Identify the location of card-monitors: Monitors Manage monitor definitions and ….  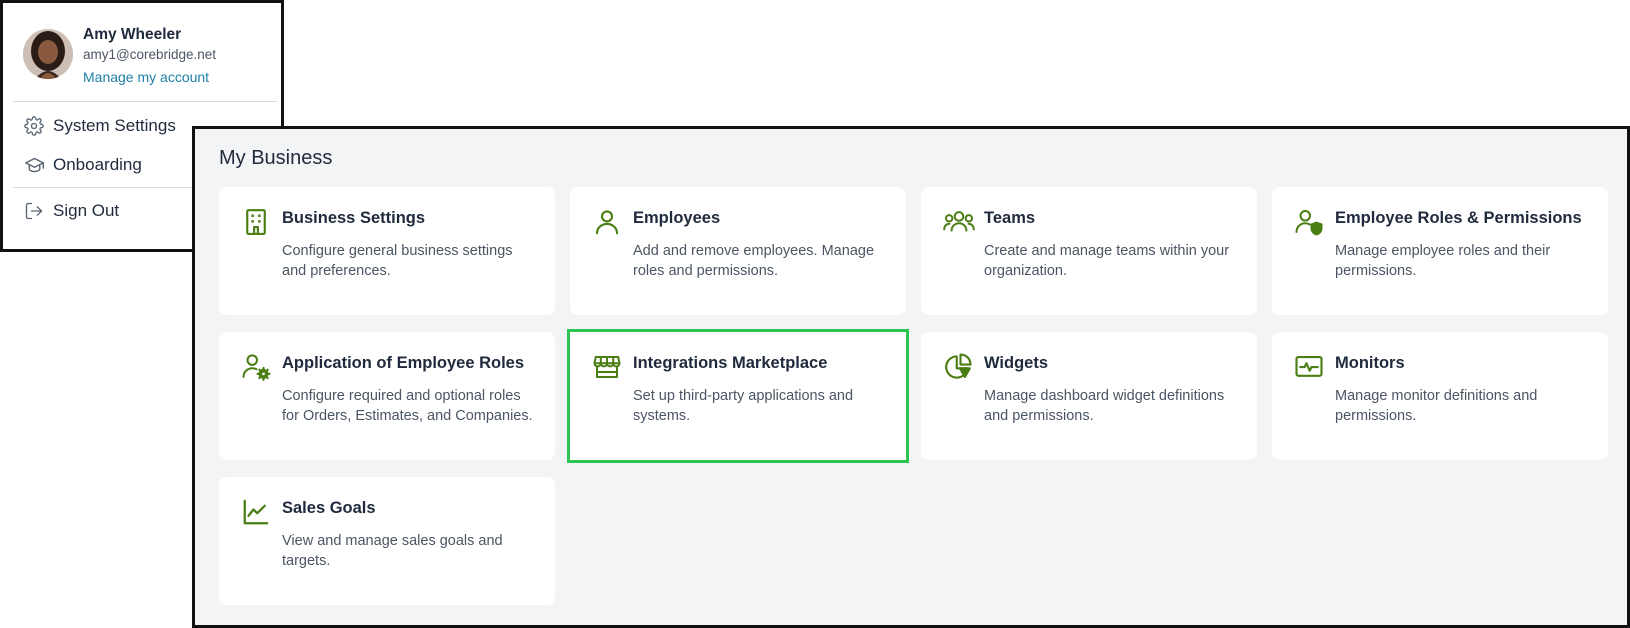
(1440, 396).